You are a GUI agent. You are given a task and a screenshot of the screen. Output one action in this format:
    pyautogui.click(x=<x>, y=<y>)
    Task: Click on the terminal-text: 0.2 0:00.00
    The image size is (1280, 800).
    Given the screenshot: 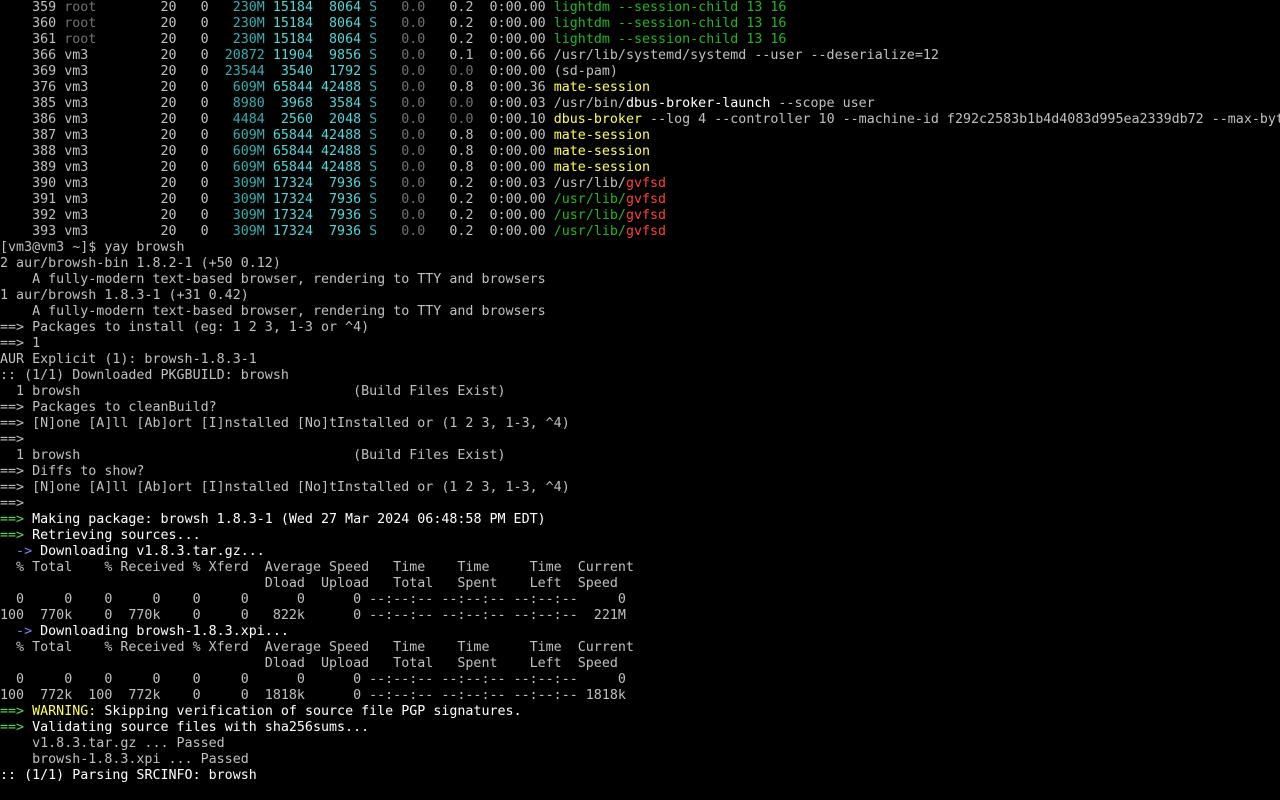 What is the action you would take?
    pyautogui.click(x=493, y=39)
    